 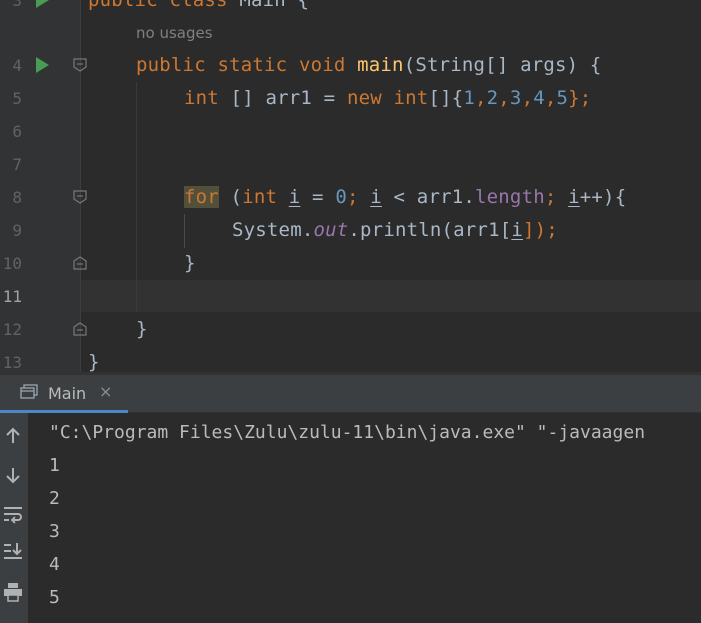 I want to click on run-tab-bar: Main ×, so click(x=350, y=394).